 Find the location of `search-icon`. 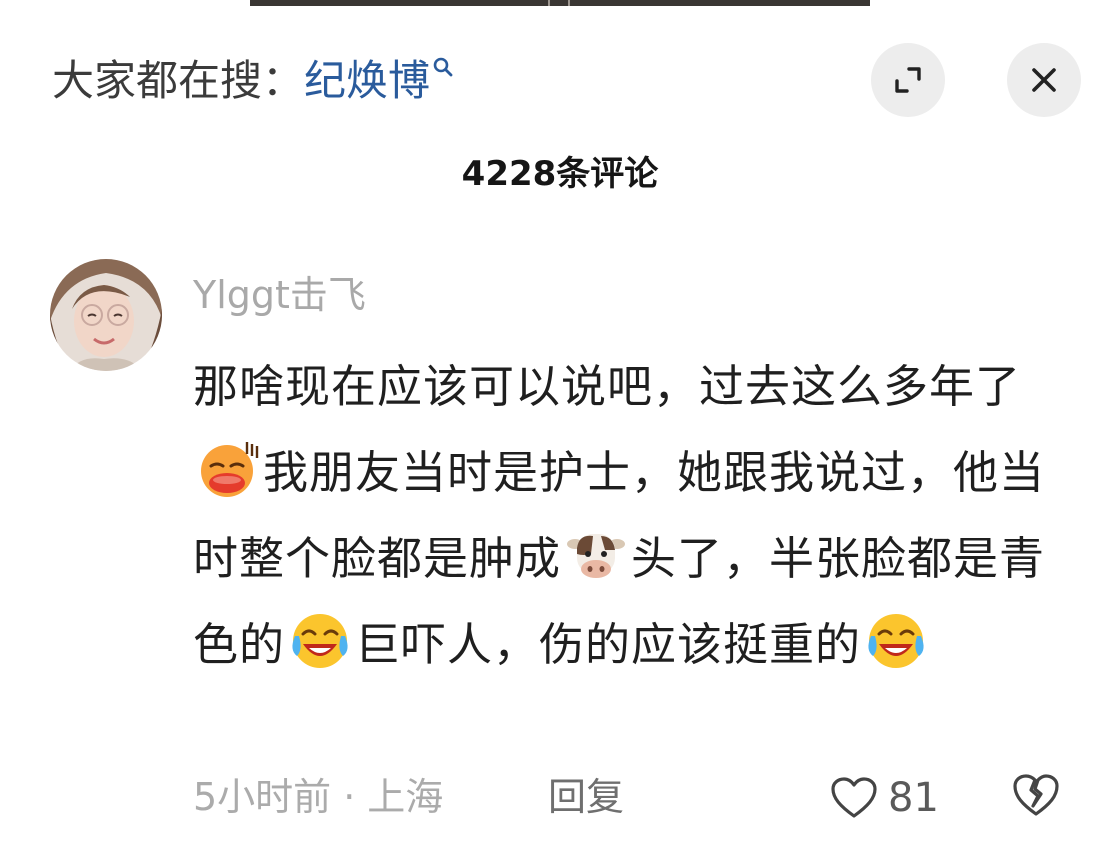

search-icon is located at coordinates (443, 67).